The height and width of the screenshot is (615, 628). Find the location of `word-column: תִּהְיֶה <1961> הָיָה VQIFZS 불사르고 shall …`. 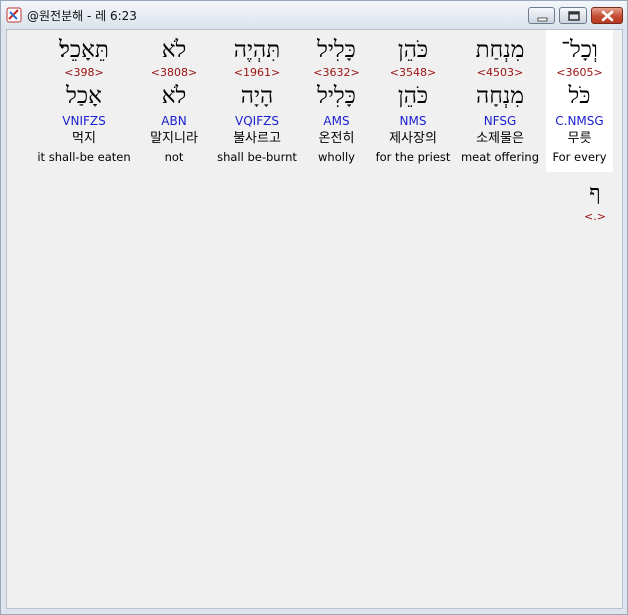

word-column: תִּהְיֶה <1961> הָיָה VQIFZS 불사르고 shall … is located at coordinates (257, 101).